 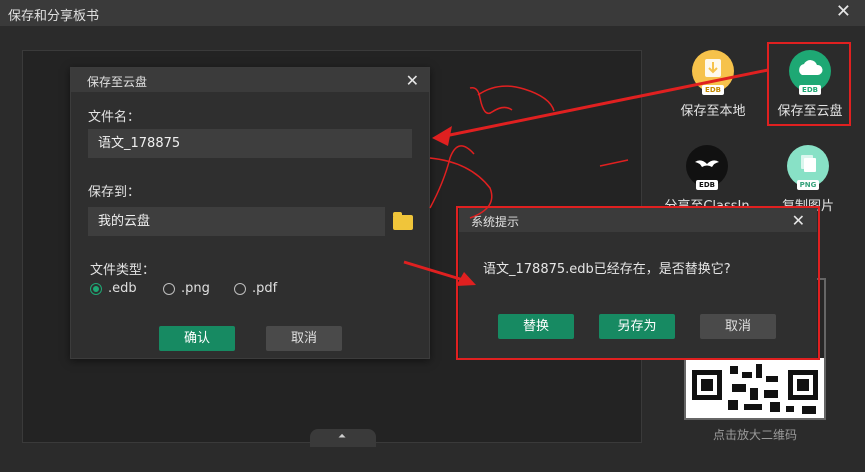 I want to click on type-label-edb: .edb, so click(x=122, y=288).